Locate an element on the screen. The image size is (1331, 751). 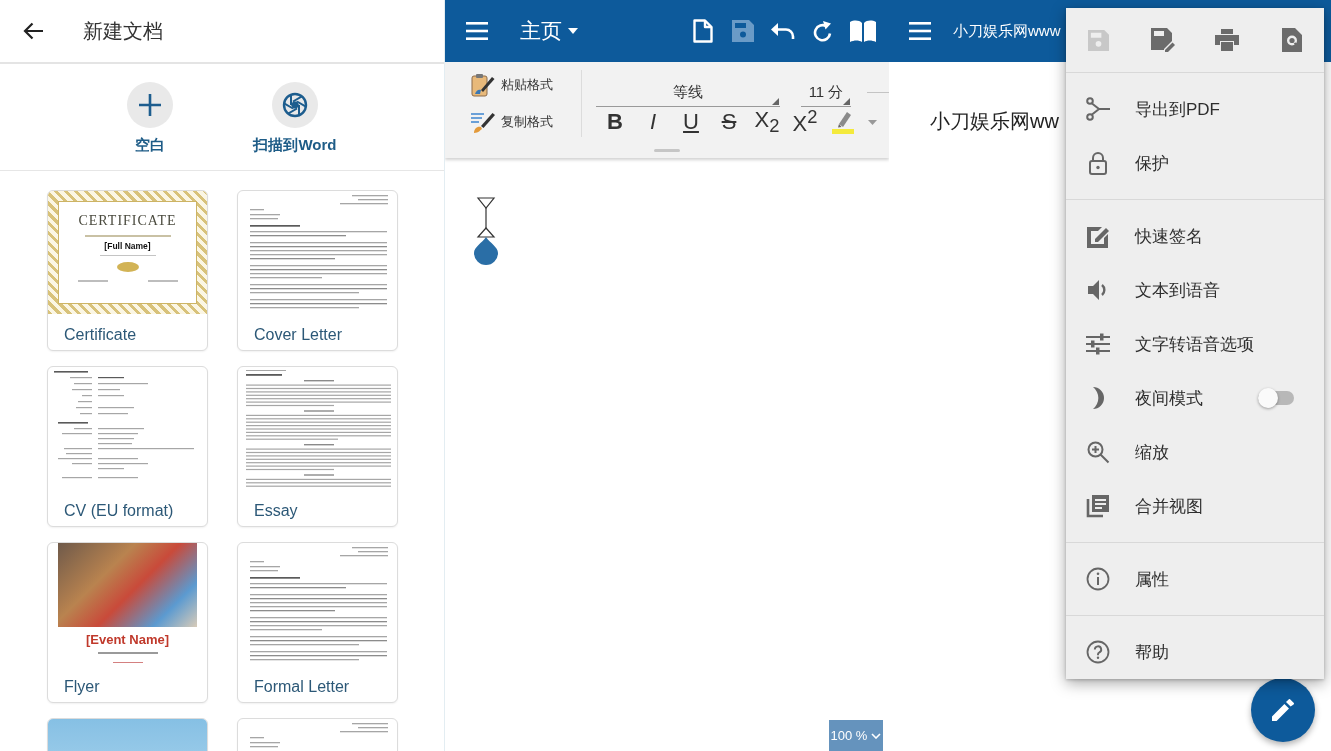
underline-button: U is located at coordinates (691, 122).